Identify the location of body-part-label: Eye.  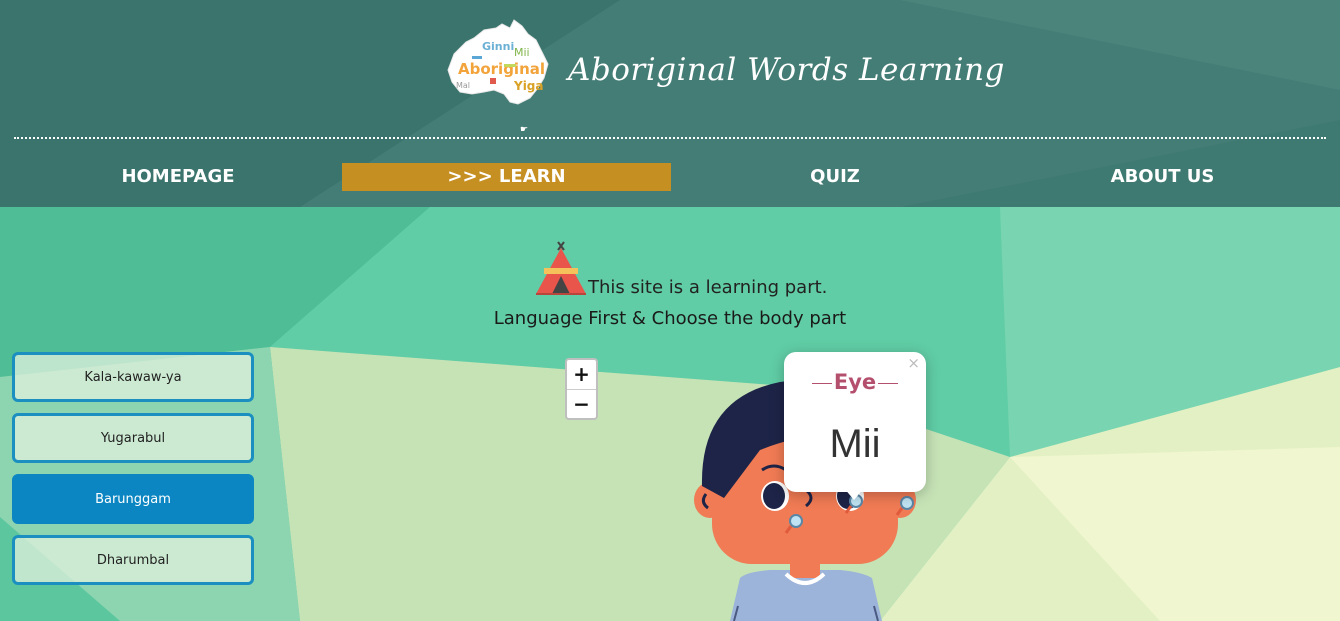
(855, 382).